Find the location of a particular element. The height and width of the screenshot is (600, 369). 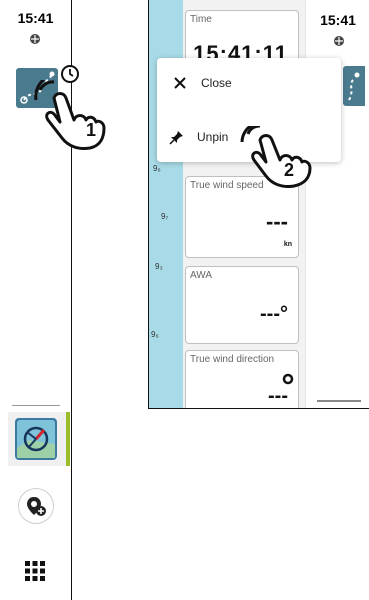

scroll-indicator is located at coordinates (339, 401).